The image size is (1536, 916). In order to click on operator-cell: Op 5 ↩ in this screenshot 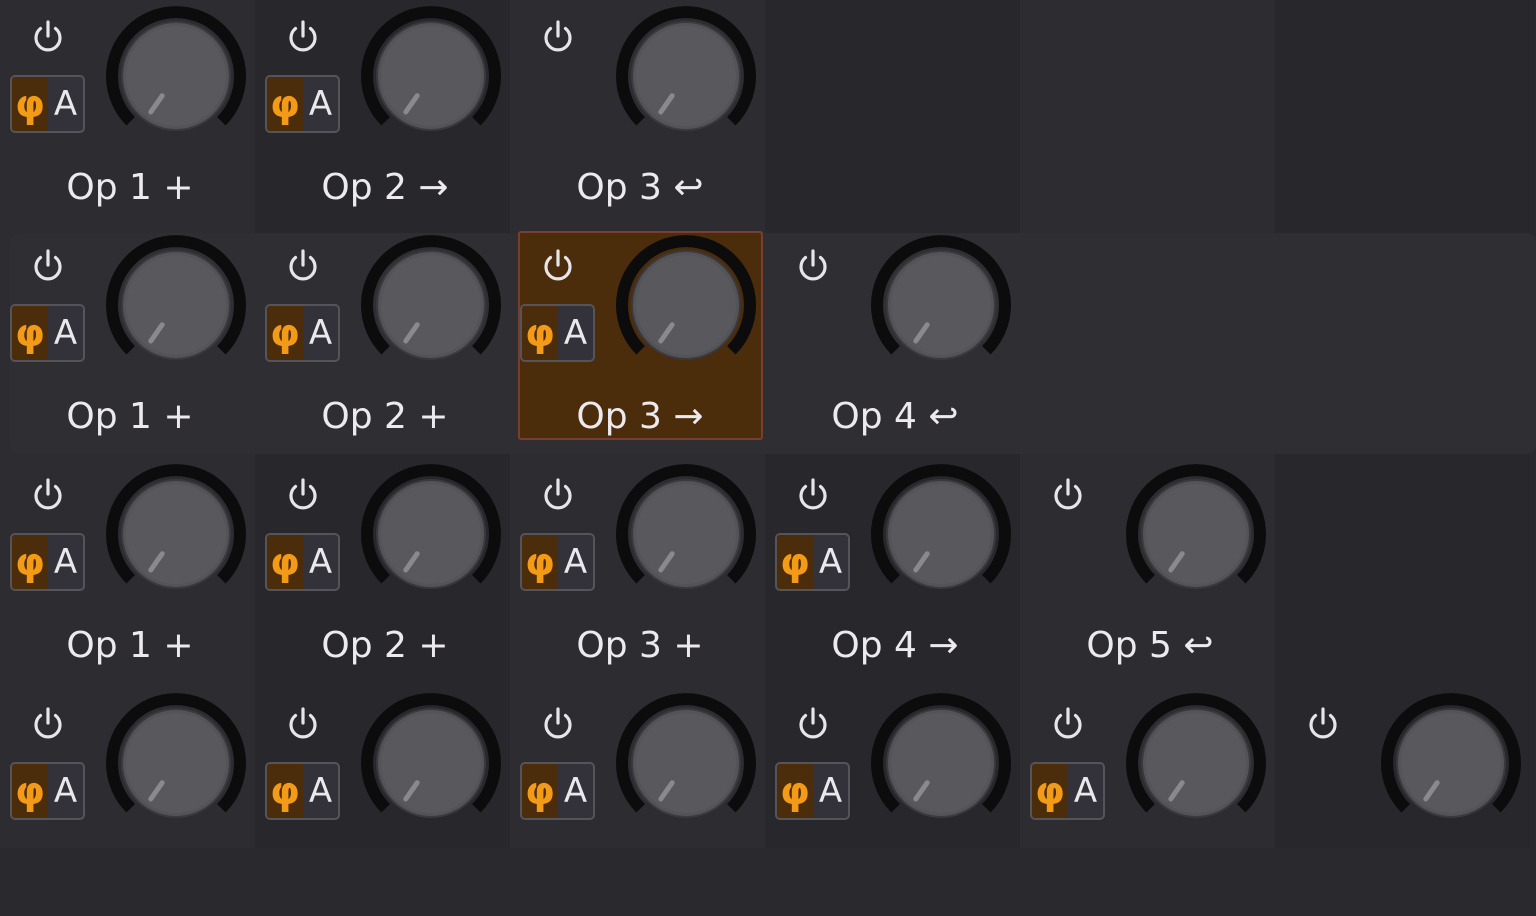, I will do `click(1147, 572)`.